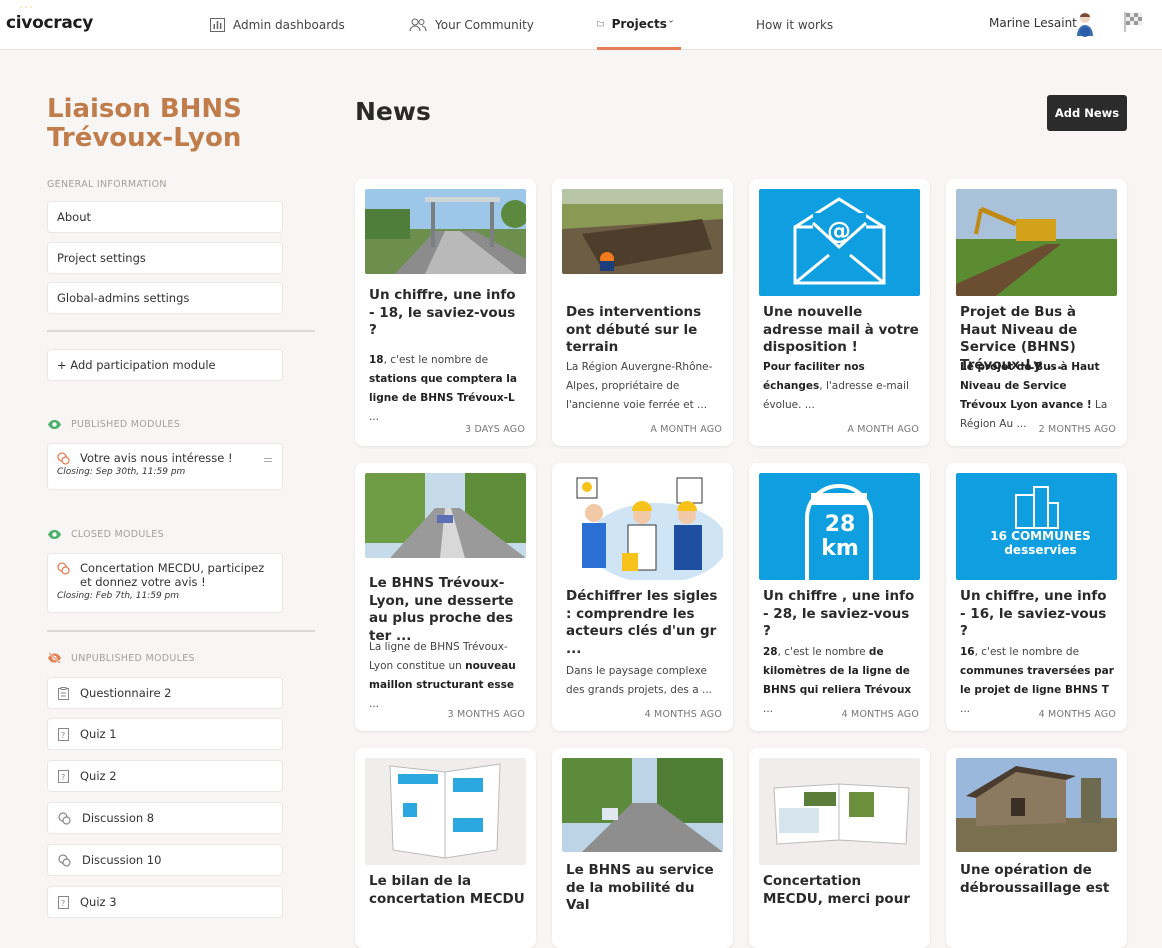  Describe the element at coordinates (165, 298) in the screenshot. I see `sidebar-item-global-admins-settings: Global-admins settings` at that location.